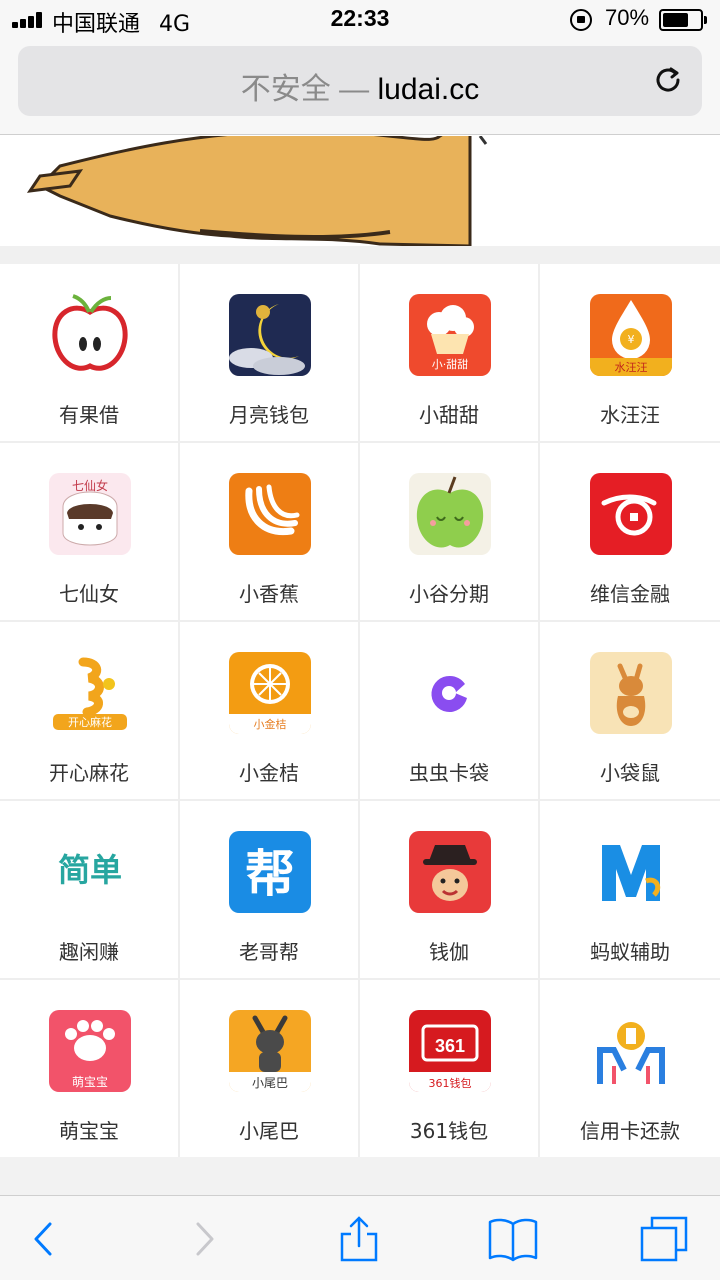 Image resolution: width=720 pixels, height=1280 pixels. Describe the element at coordinates (630, 1131) in the screenshot. I see `app-label: 信用卡还款` at that location.